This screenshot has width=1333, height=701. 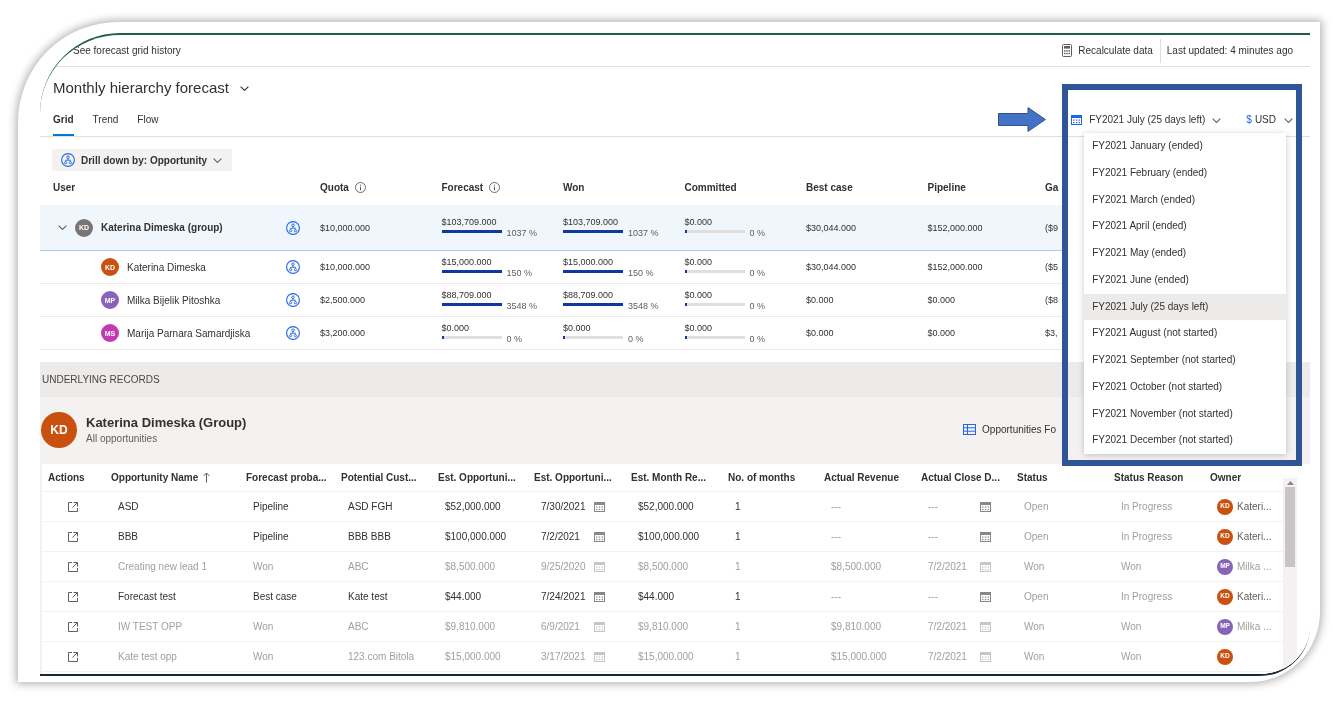 What do you see at coordinates (343, 333) in the screenshot?
I see `table-cell-text: $3,200.000` at bounding box center [343, 333].